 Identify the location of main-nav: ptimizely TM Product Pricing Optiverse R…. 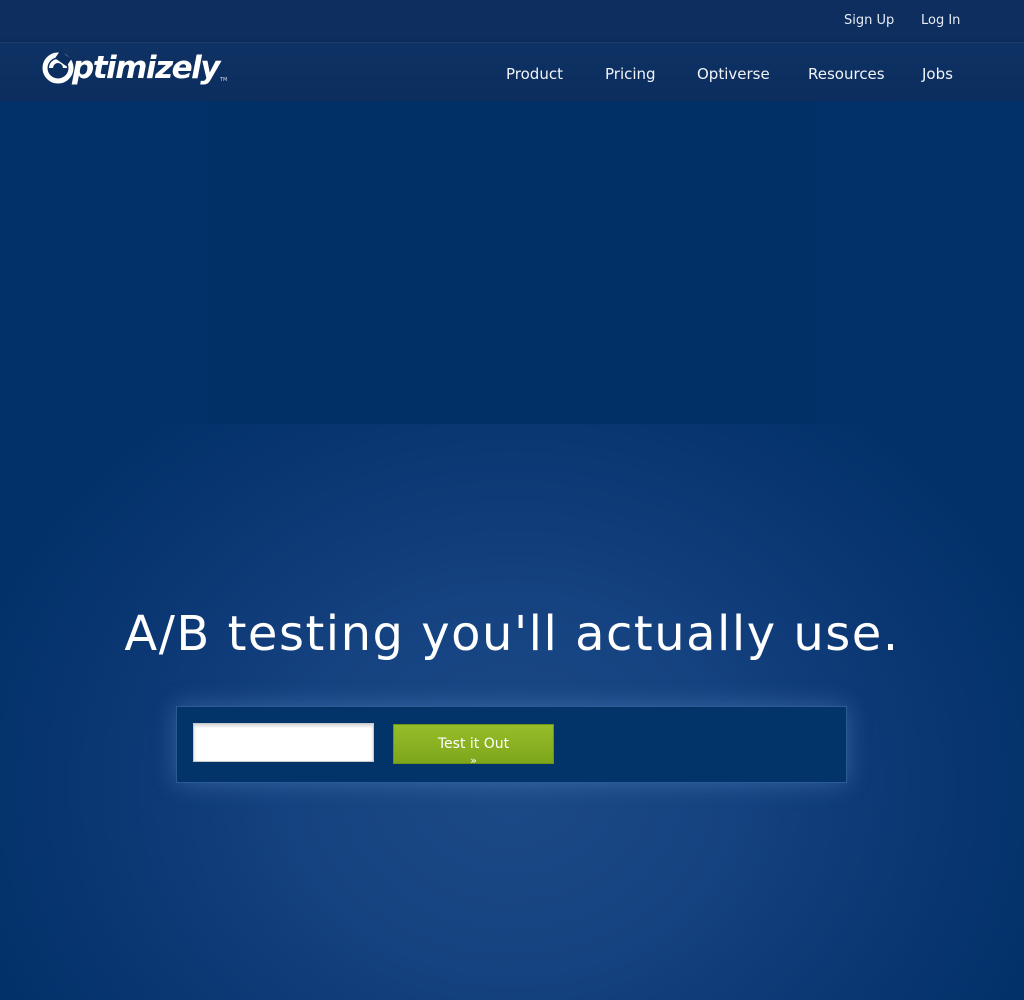
(512, 72).